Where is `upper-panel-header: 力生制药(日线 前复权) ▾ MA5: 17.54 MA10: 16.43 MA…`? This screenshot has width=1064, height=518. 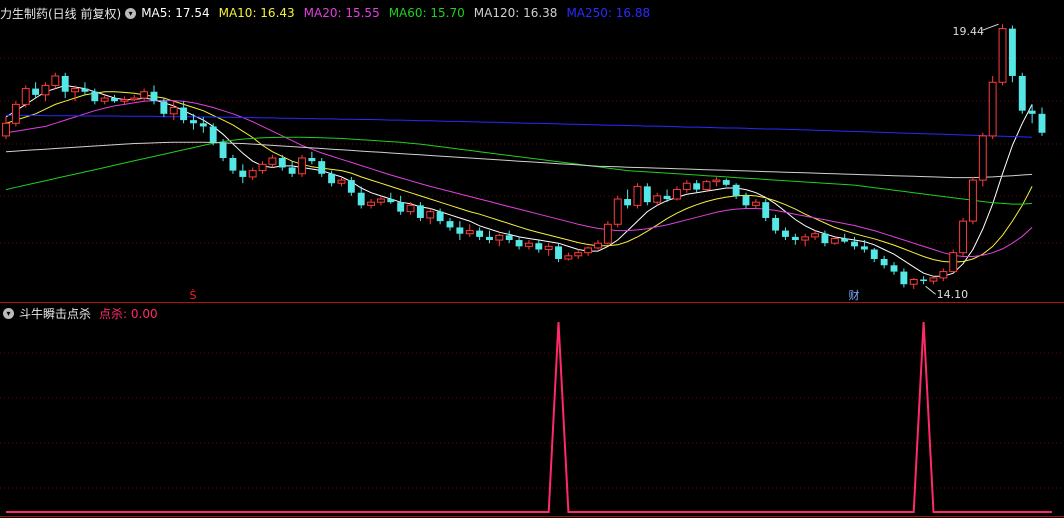
upper-panel-header: 力生制药(日线 前复权) ▾ MA5: 17.54 MA10: 16.43 MA… is located at coordinates (329, 13).